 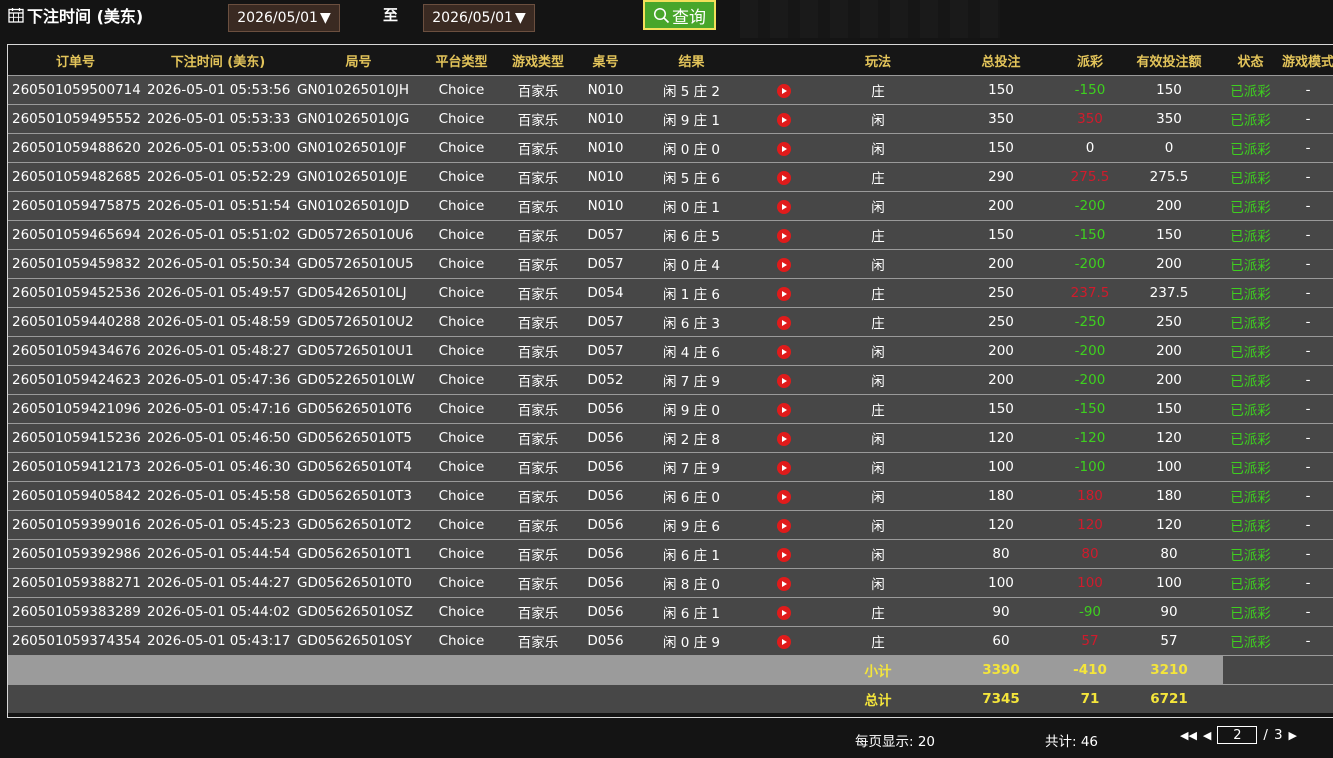 I want to click on bet-time: 2026-05-01 05:47:36, so click(x=218, y=380).